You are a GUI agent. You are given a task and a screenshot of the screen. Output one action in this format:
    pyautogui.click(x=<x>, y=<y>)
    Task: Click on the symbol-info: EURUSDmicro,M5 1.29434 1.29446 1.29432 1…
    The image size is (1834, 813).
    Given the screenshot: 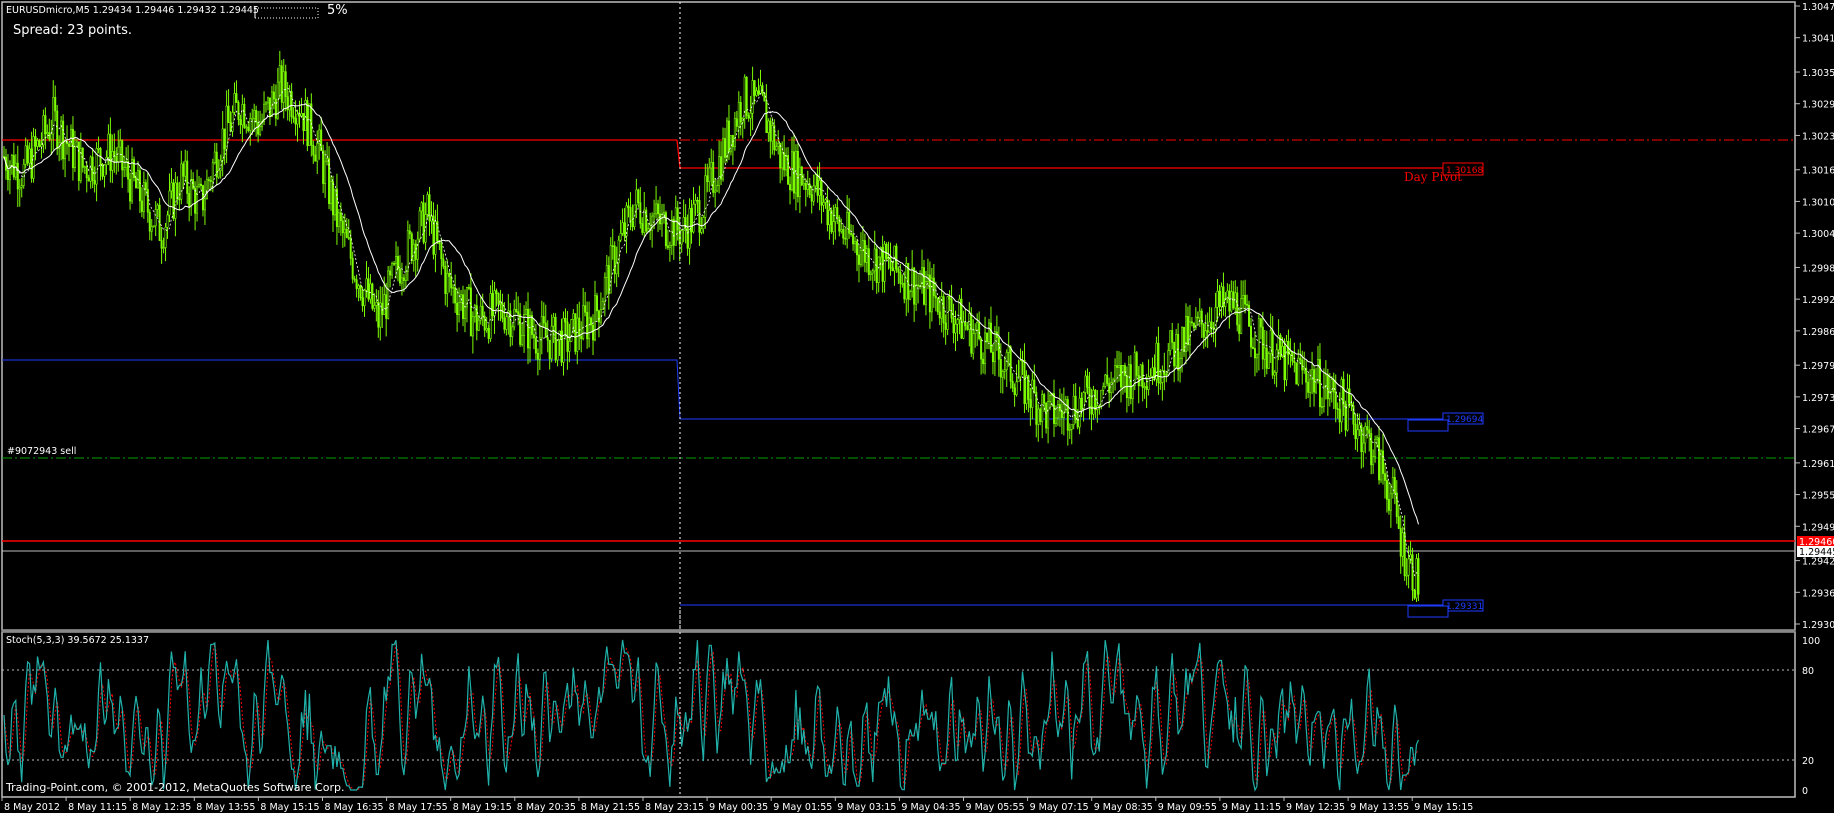 What is the action you would take?
    pyautogui.click(x=132, y=10)
    